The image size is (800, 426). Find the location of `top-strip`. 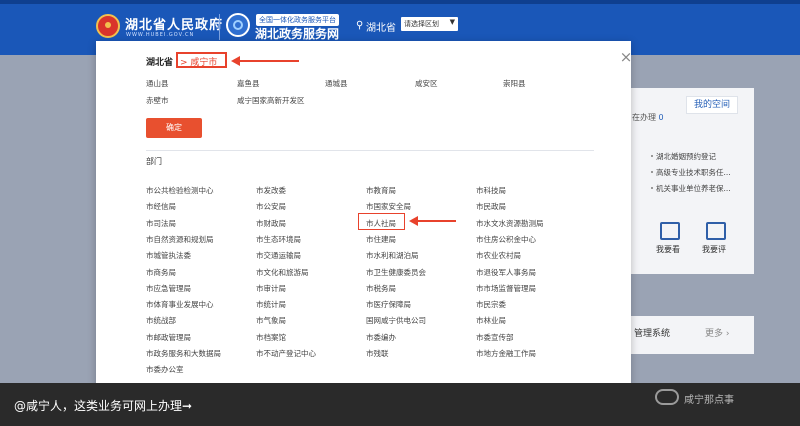

top-strip is located at coordinates (400, 2).